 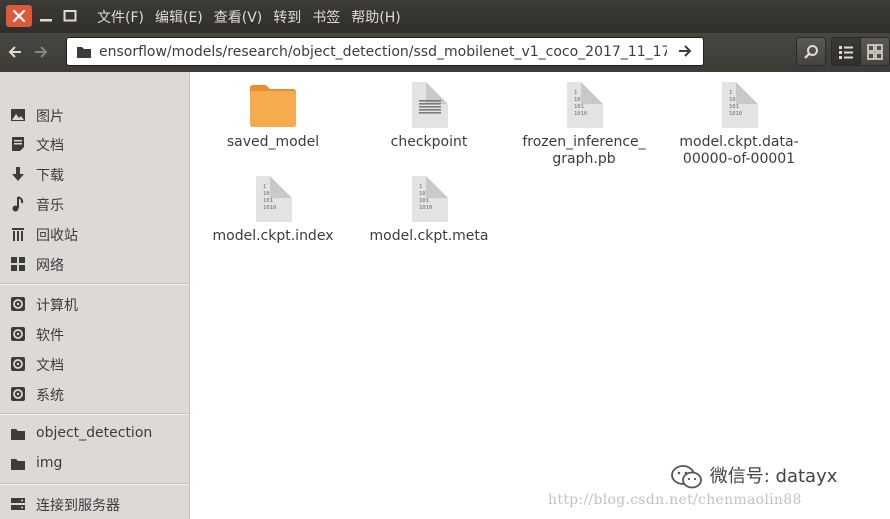 I want to click on title-bar: 文件(F) 编辑(E) 查看(V) 转到 书签 帮助(H), so click(x=445, y=16).